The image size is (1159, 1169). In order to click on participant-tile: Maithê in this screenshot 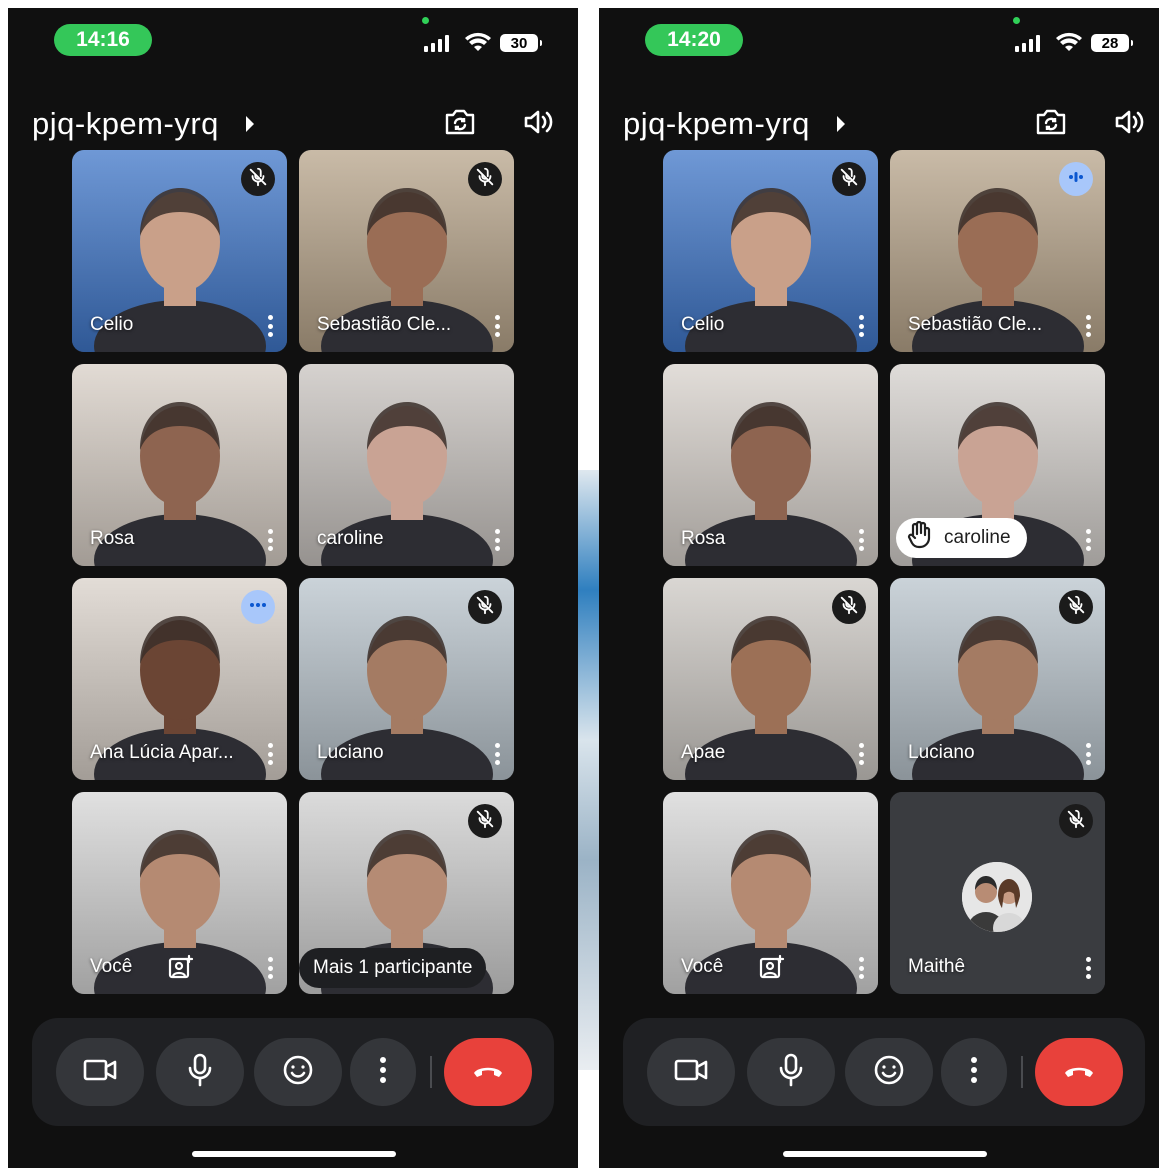, I will do `click(997, 893)`.